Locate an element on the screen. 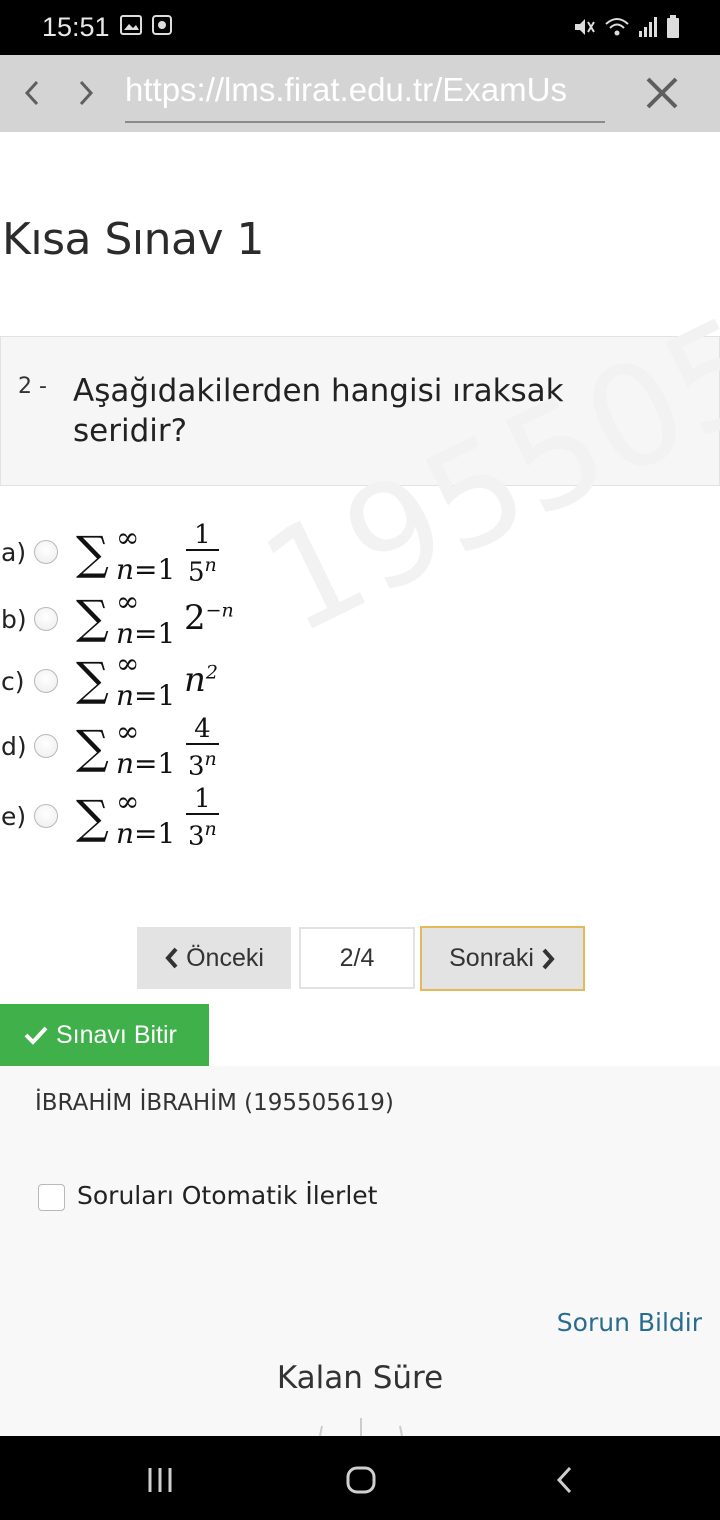 The image size is (720, 1520). back-arrow-icon is located at coordinates (564, 1480).